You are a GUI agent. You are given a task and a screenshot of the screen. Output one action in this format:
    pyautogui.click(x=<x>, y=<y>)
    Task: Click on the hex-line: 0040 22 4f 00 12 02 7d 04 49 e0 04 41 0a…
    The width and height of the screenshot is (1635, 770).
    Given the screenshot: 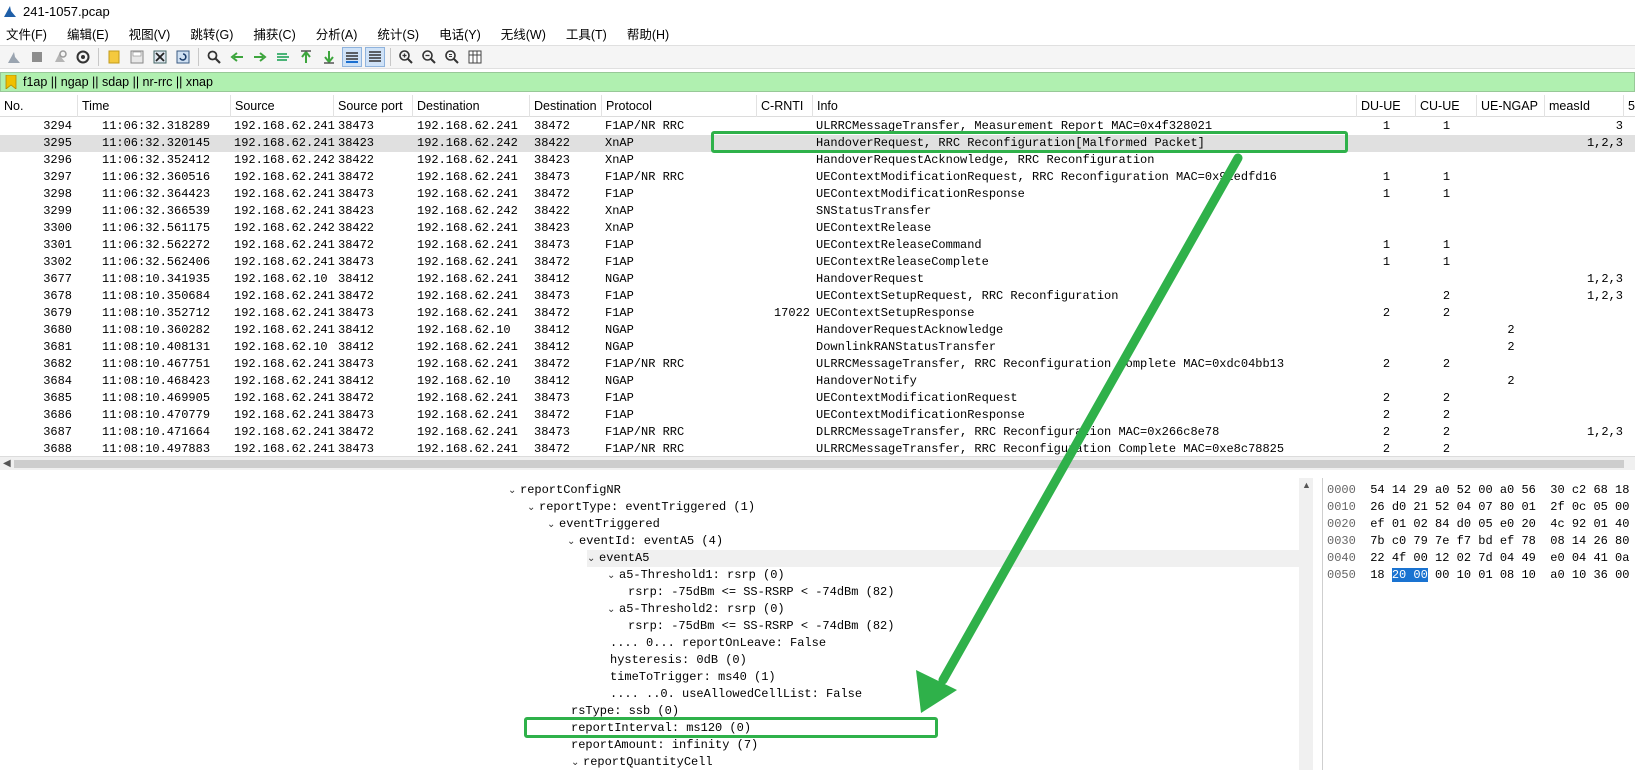 What is the action you would take?
    pyautogui.click(x=1481, y=558)
    